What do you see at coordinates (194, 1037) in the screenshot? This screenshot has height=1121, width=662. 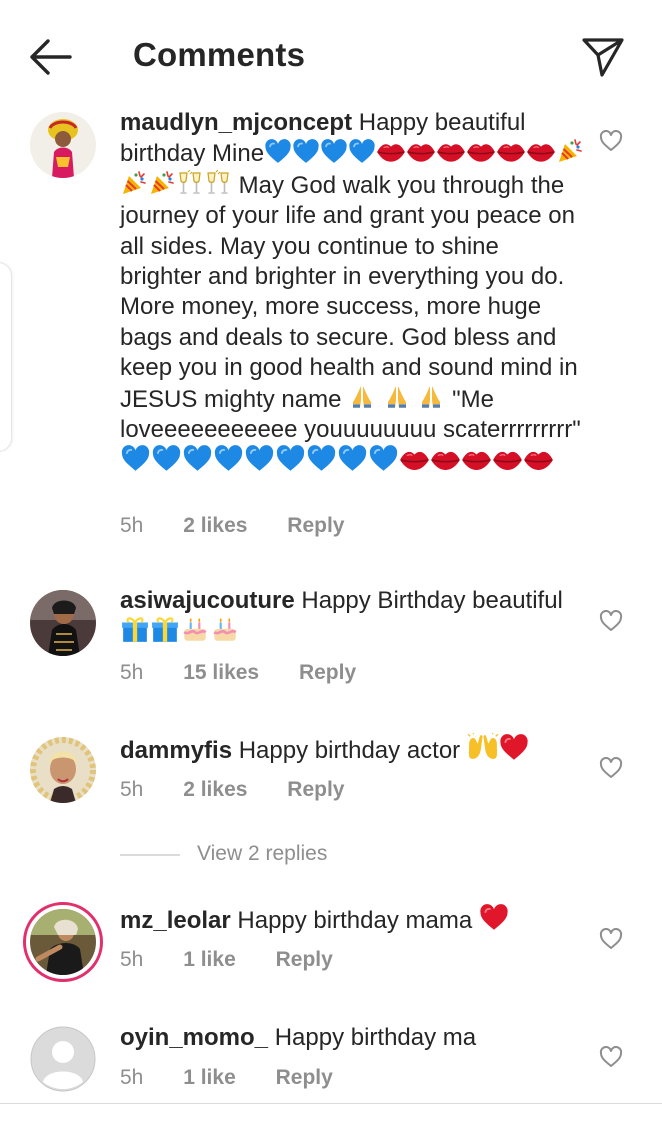 I see `comment-username: oyin_momo_` at bounding box center [194, 1037].